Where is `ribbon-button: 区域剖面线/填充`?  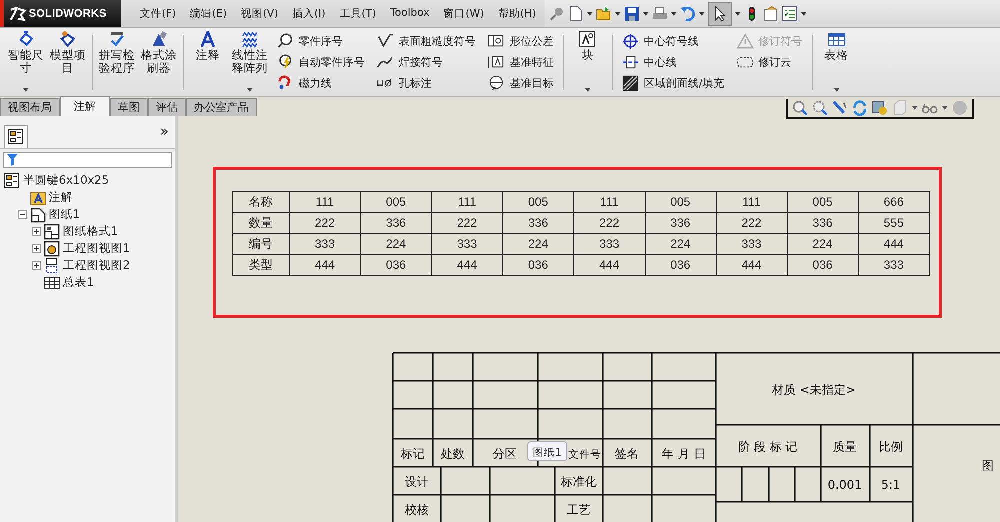 ribbon-button: 区域剖面线/填充 is located at coordinates (673, 83).